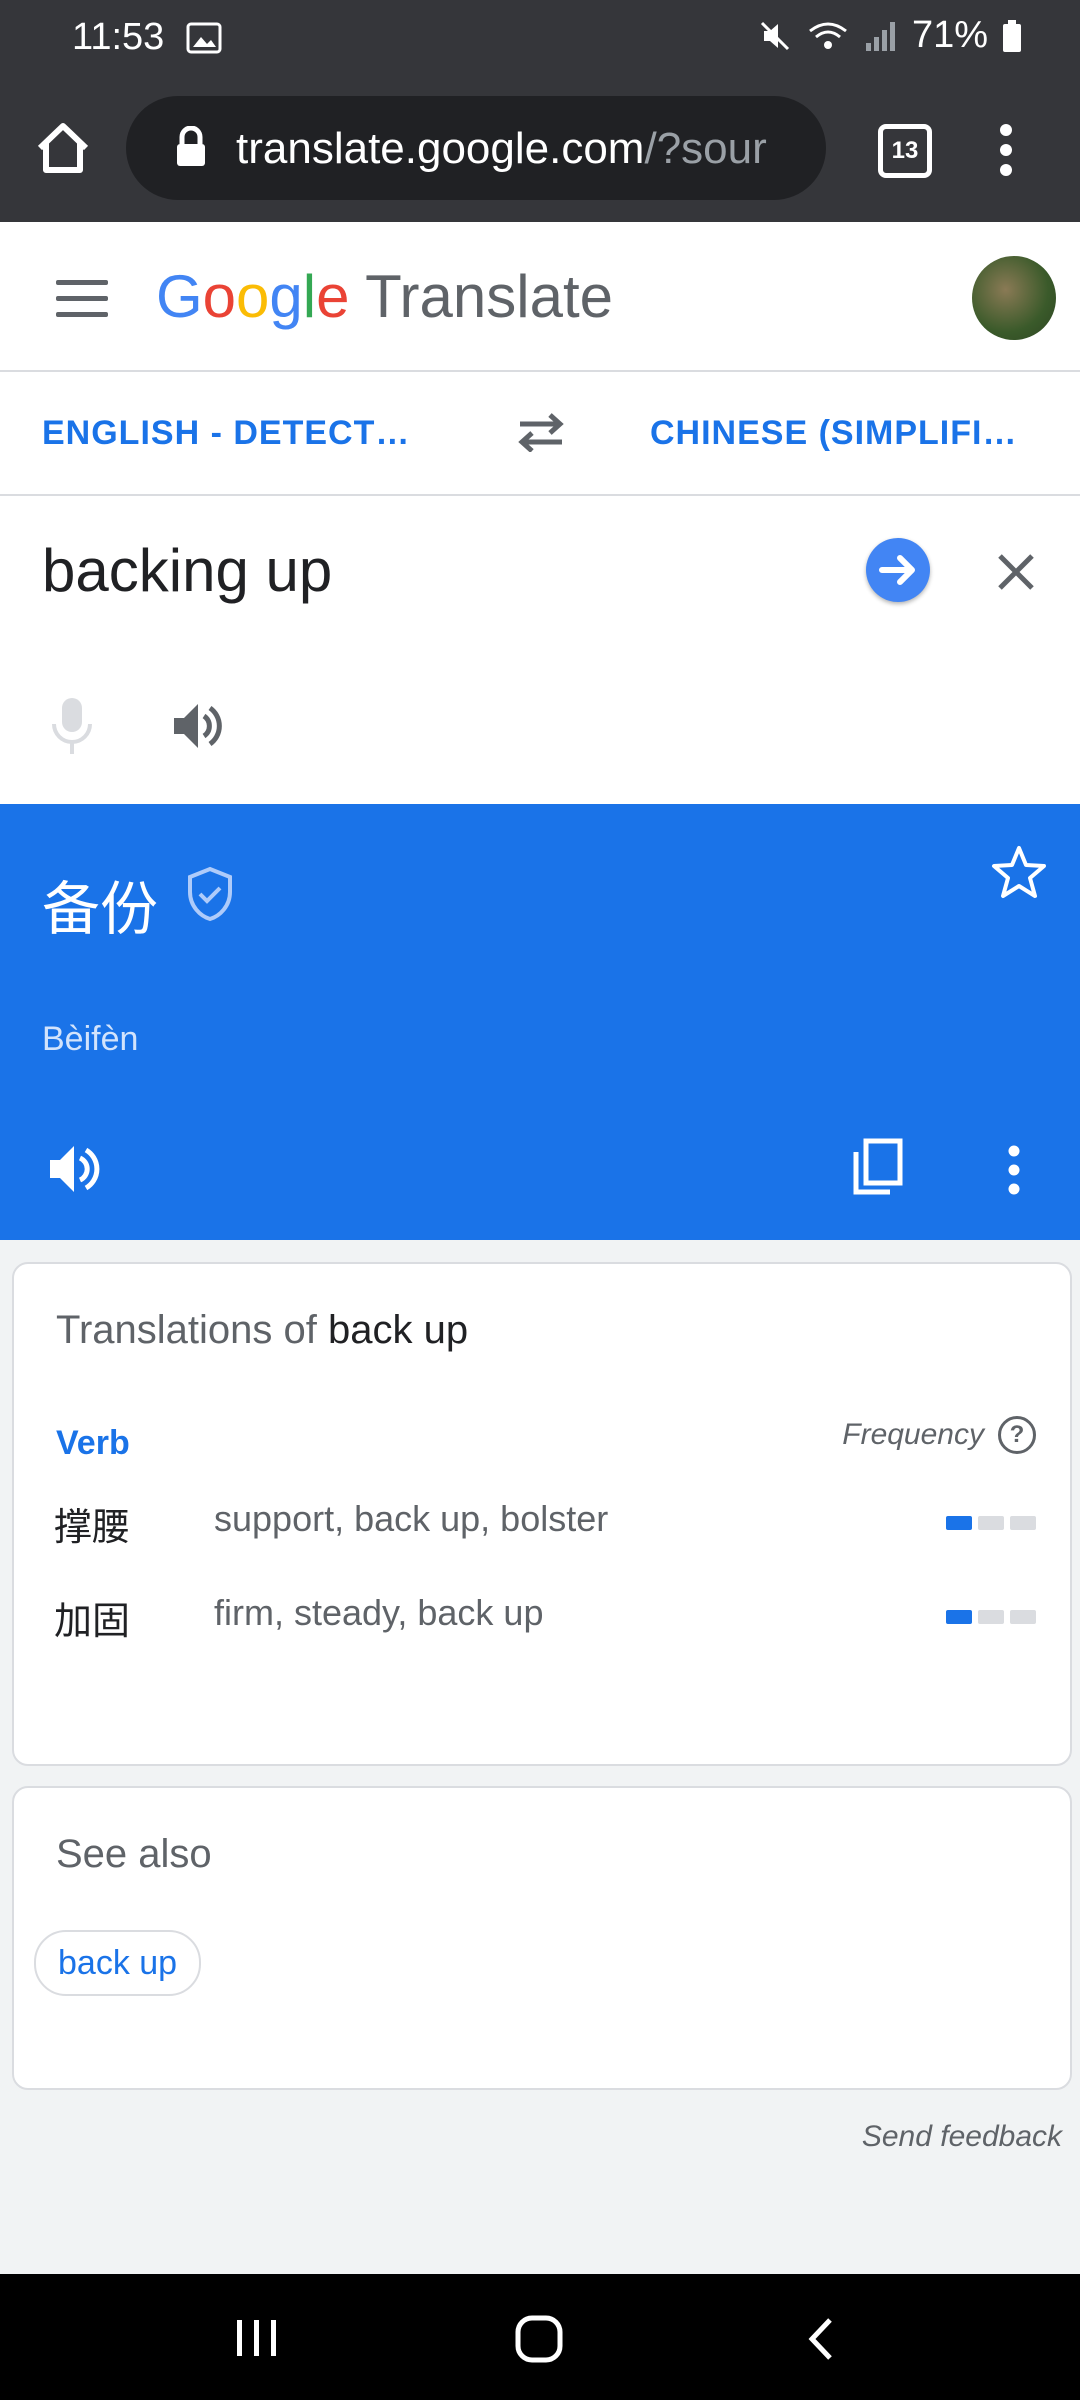 The image size is (1080, 2400). Describe the element at coordinates (92, 1523) in the screenshot. I see `translation-word: 撑腰` at that location.